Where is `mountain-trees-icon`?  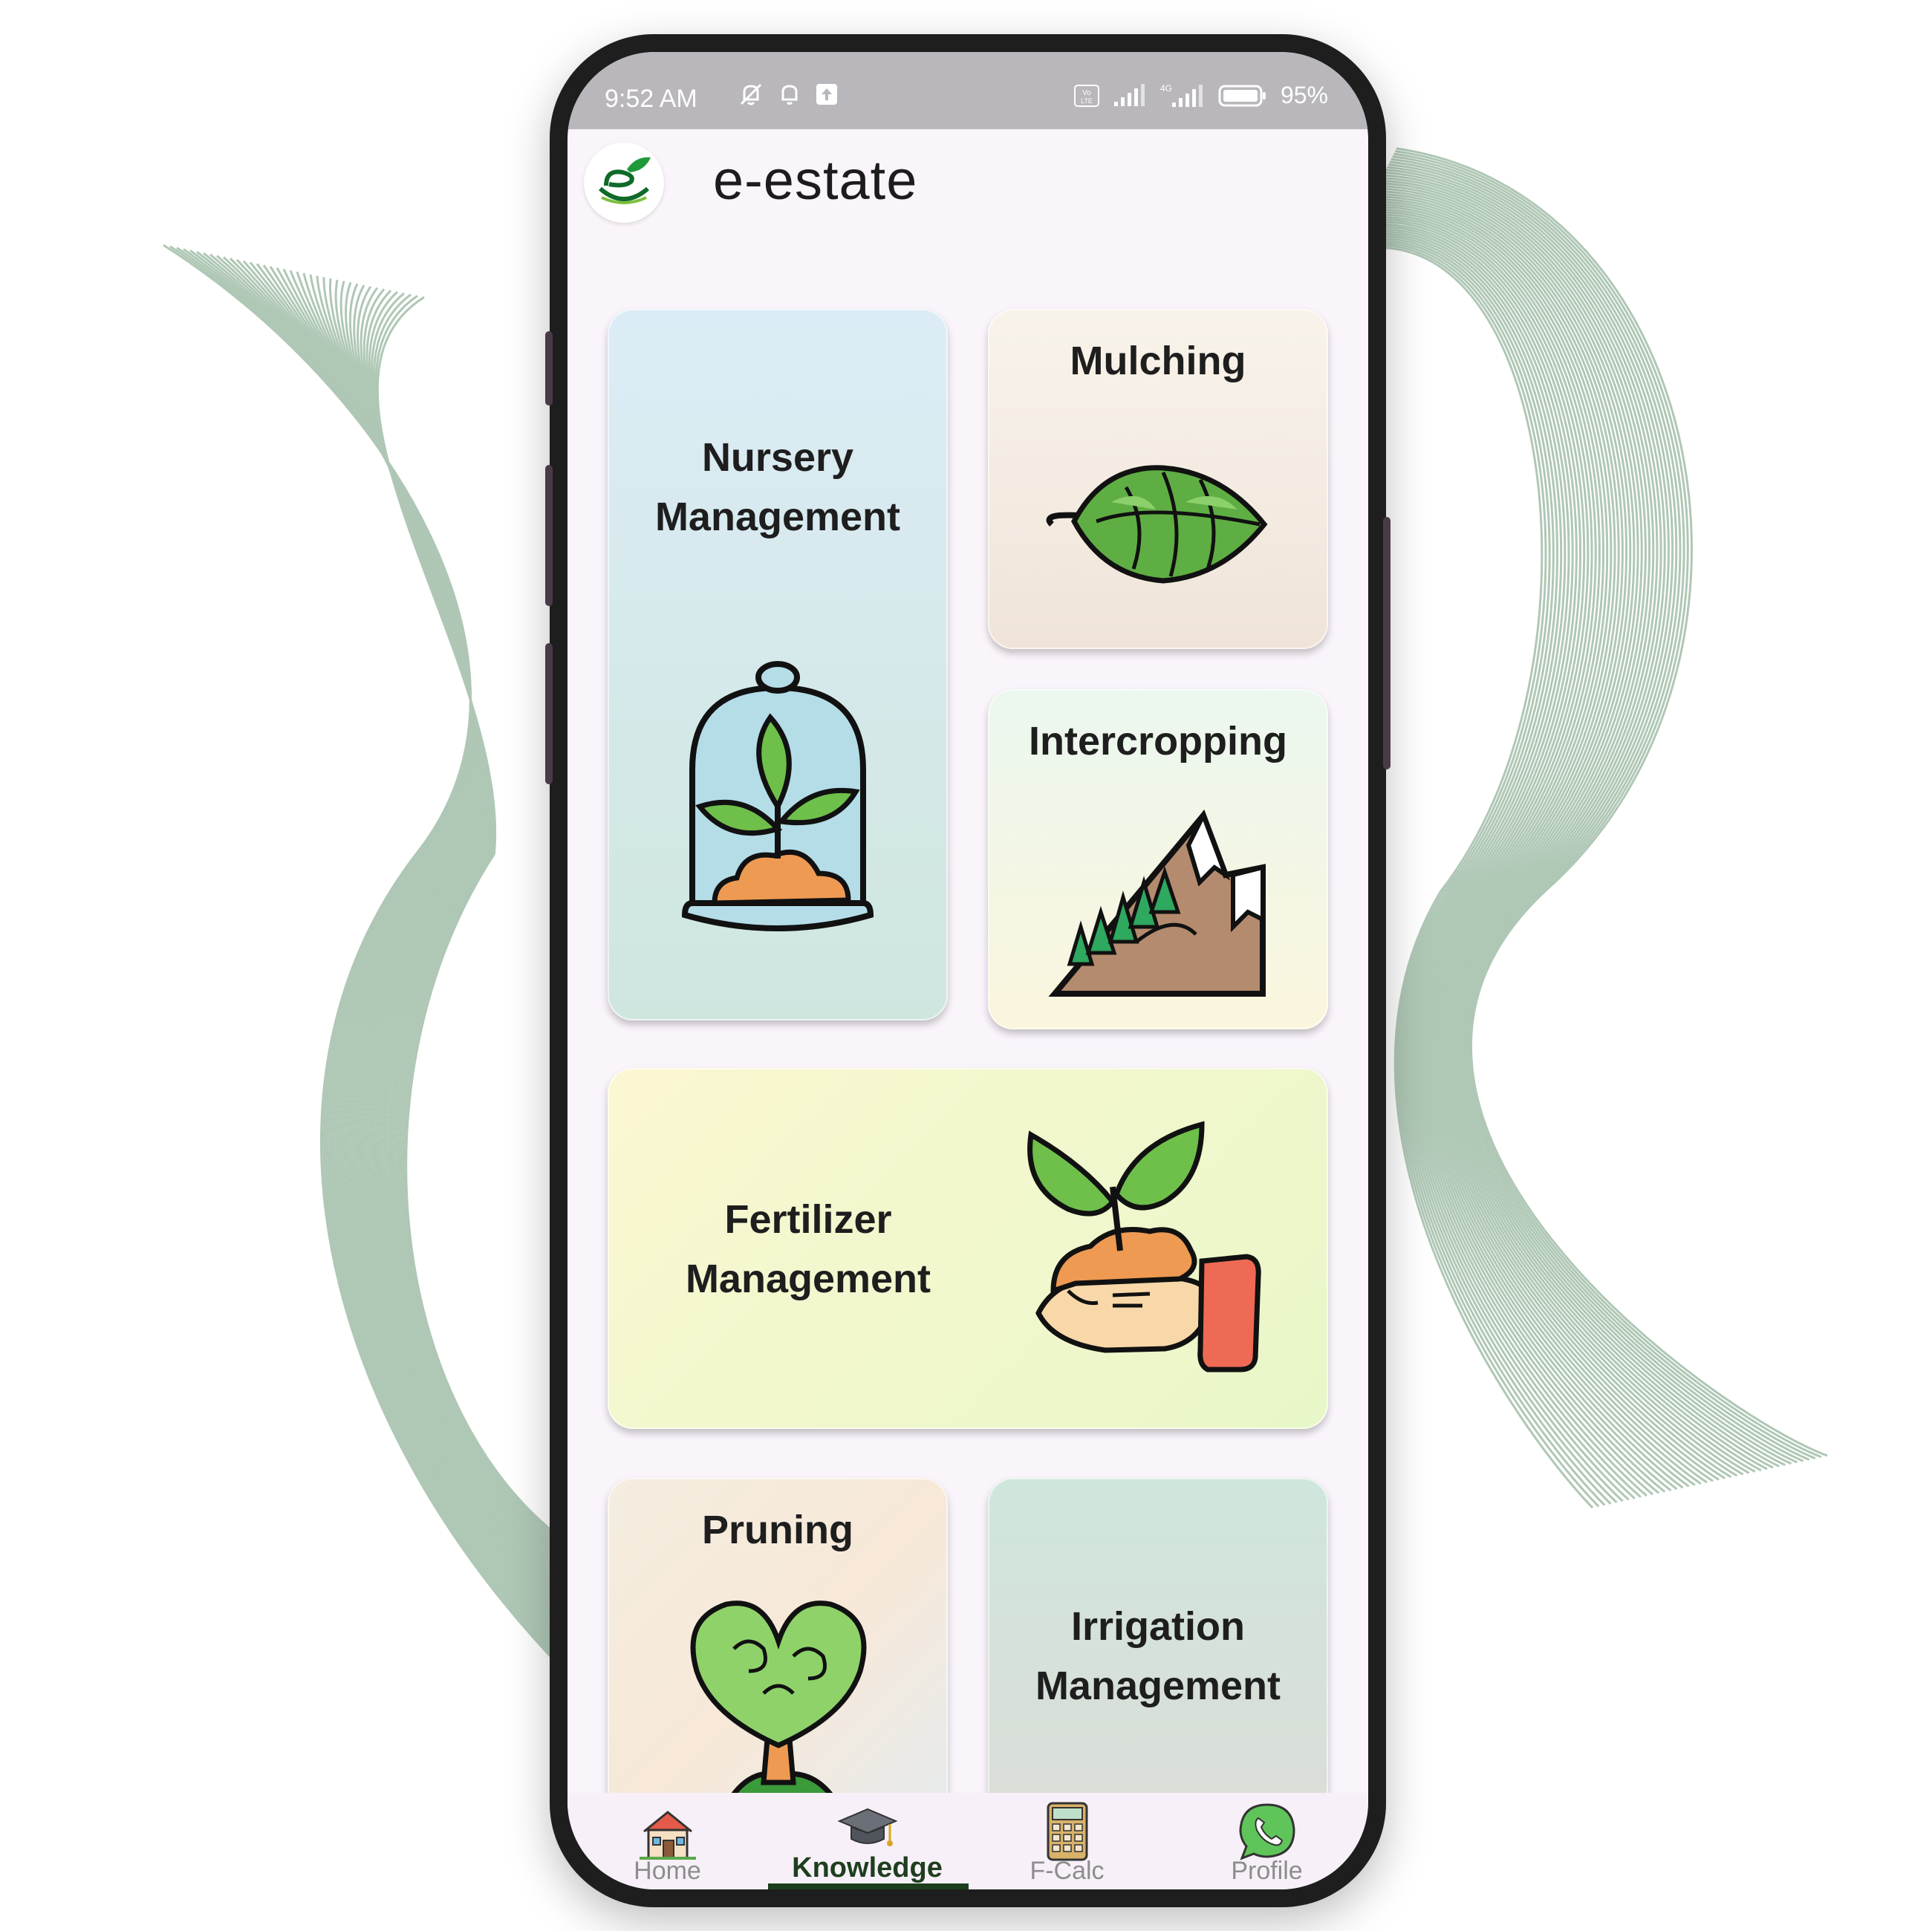
mountain-trees-icon is located at coordinates (1157, 903).